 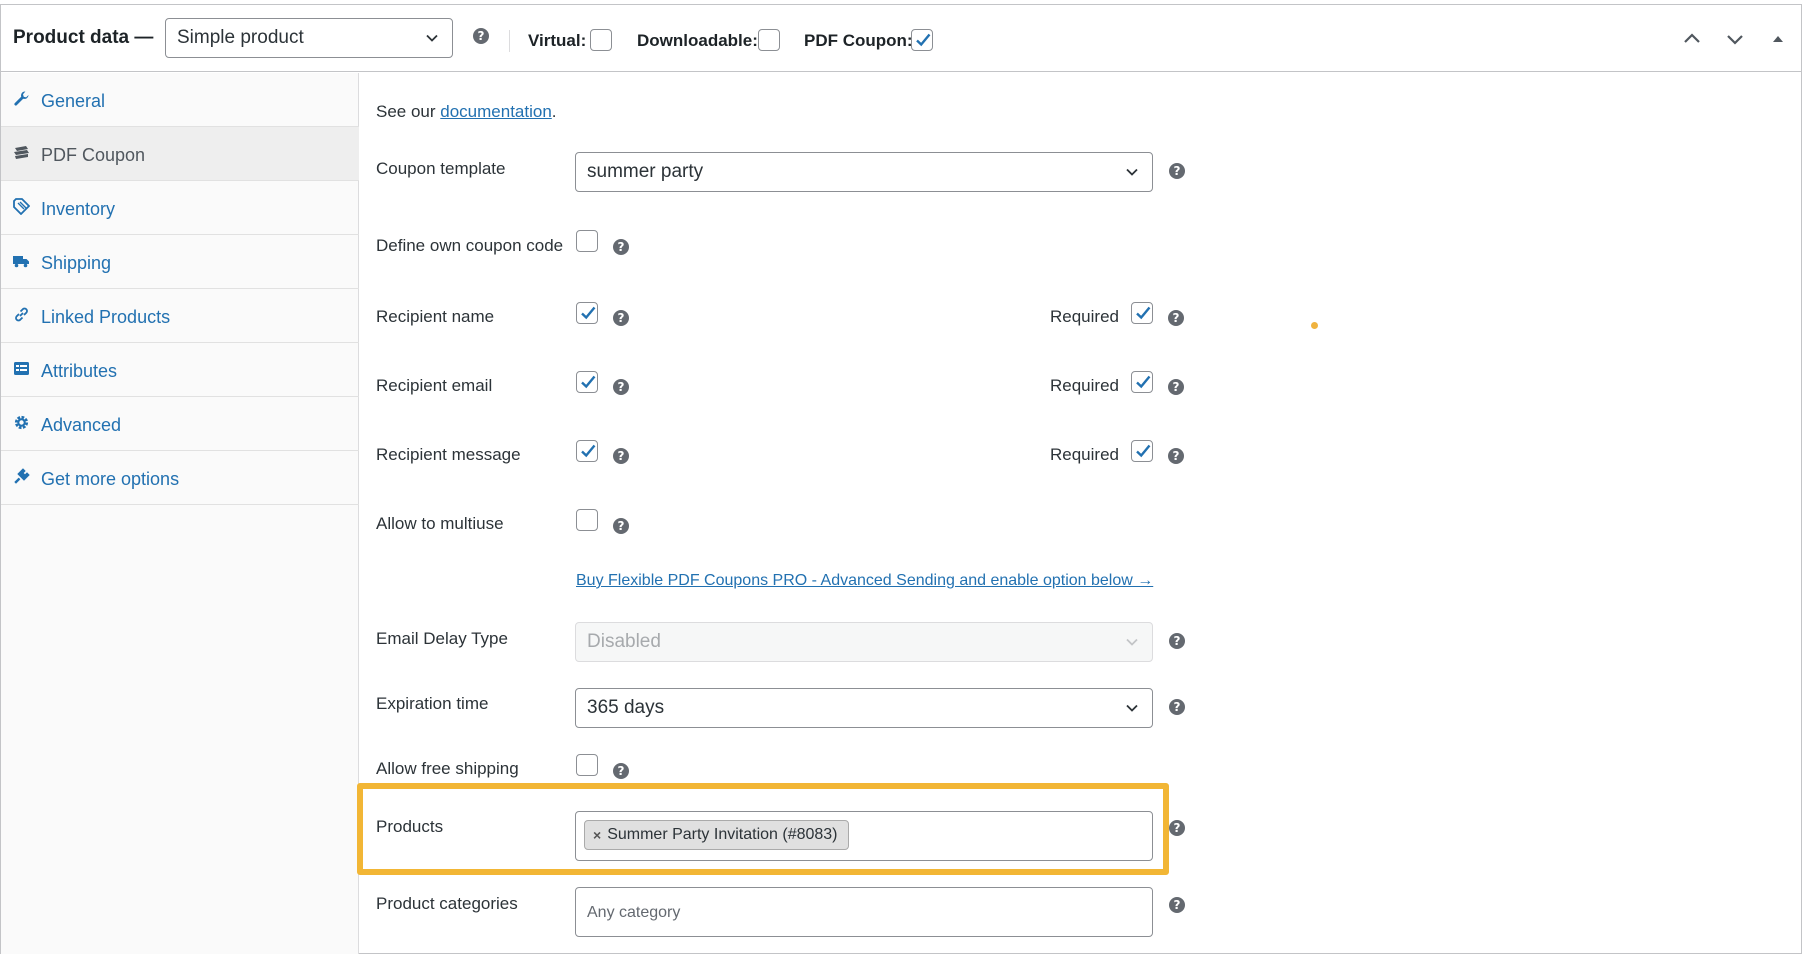 I want to click on free-shipping-label: Allow free shipping, so click(x=447, y=768).